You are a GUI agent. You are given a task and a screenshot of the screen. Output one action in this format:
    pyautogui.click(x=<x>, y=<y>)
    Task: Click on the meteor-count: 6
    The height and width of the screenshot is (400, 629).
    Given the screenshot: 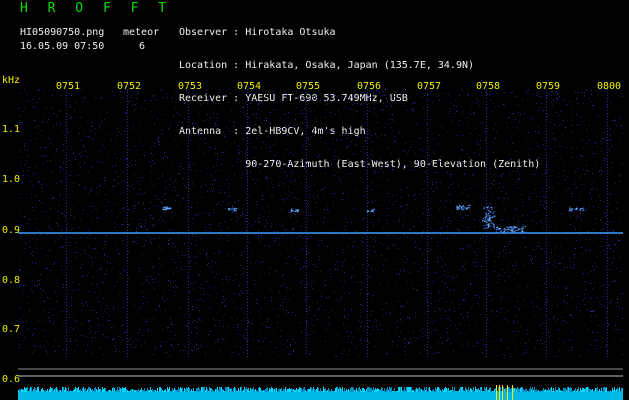 What is the action you would take?
    pyautogui.click(x=142, y=46)
    